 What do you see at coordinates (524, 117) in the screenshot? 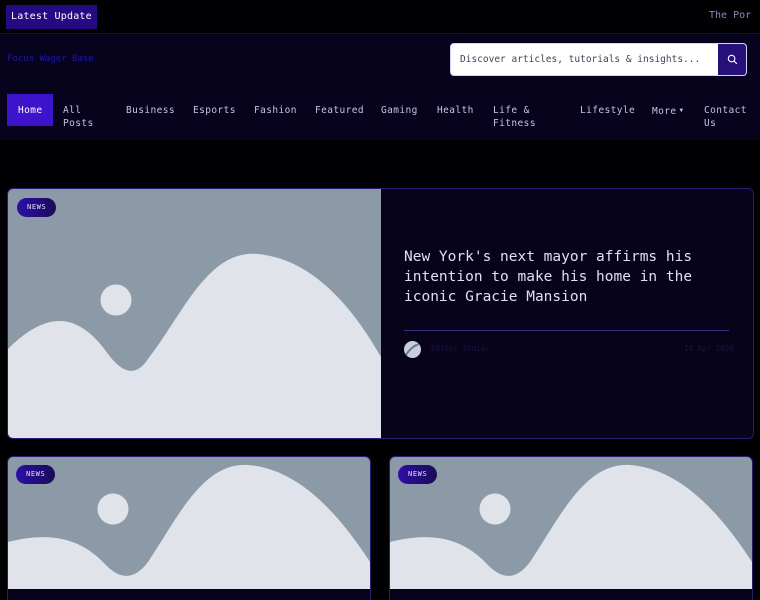
I see `nav-item-life-fitness: Life & Fitness` at bounding box center [524, 117].